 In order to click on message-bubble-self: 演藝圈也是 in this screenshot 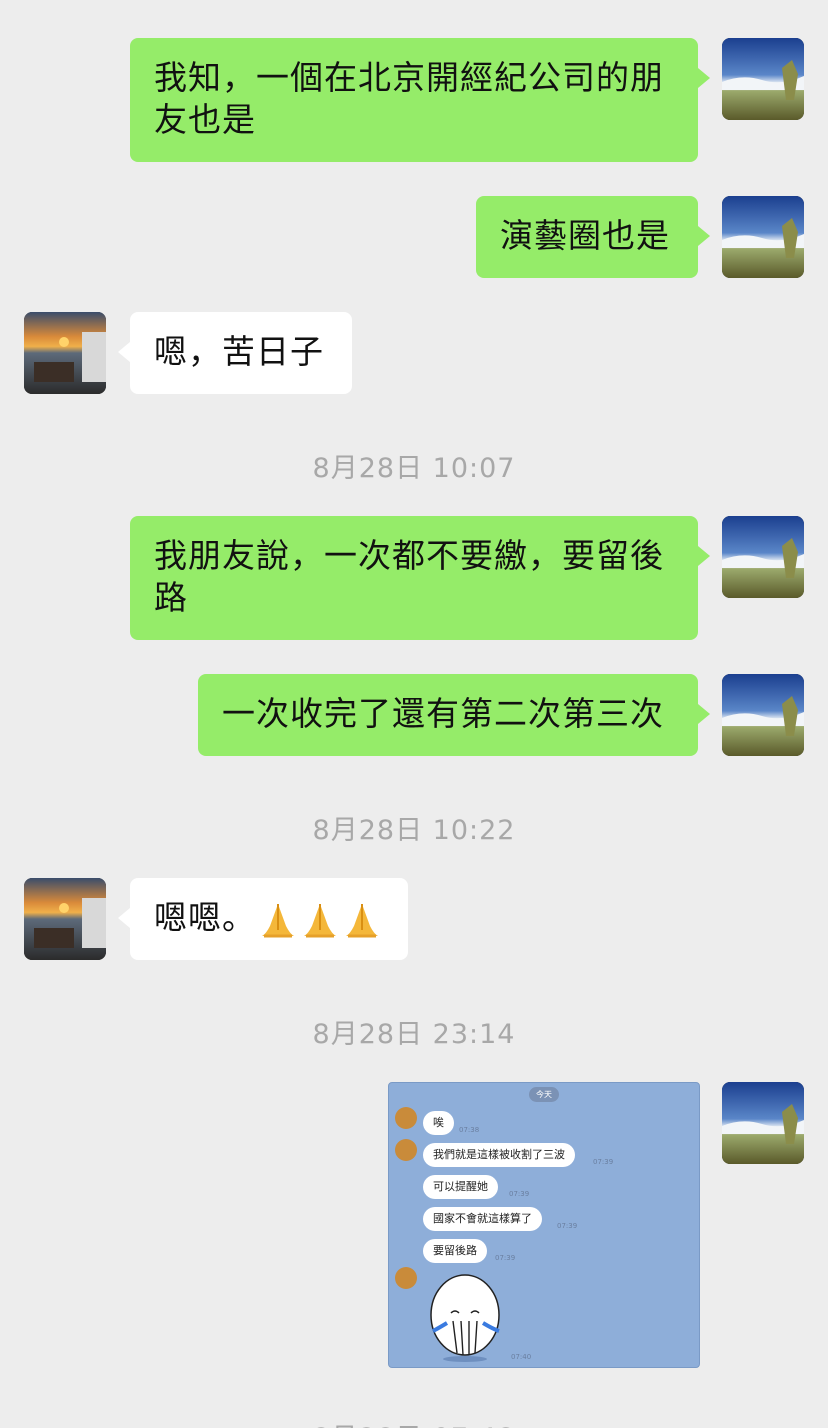, I will do `click(593, 237)`.